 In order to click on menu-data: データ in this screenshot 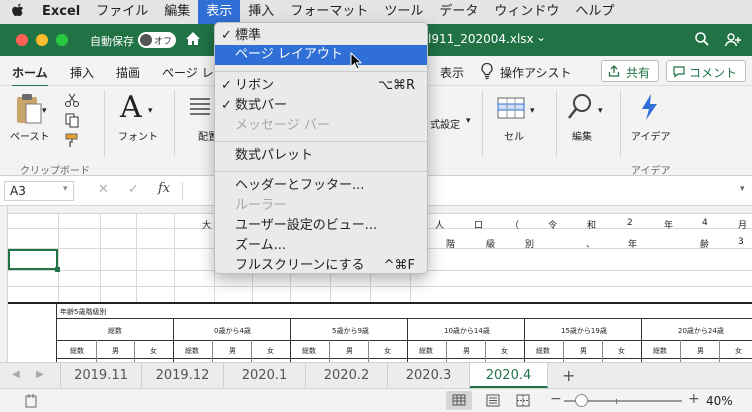, I will do `click(458, 12)`.